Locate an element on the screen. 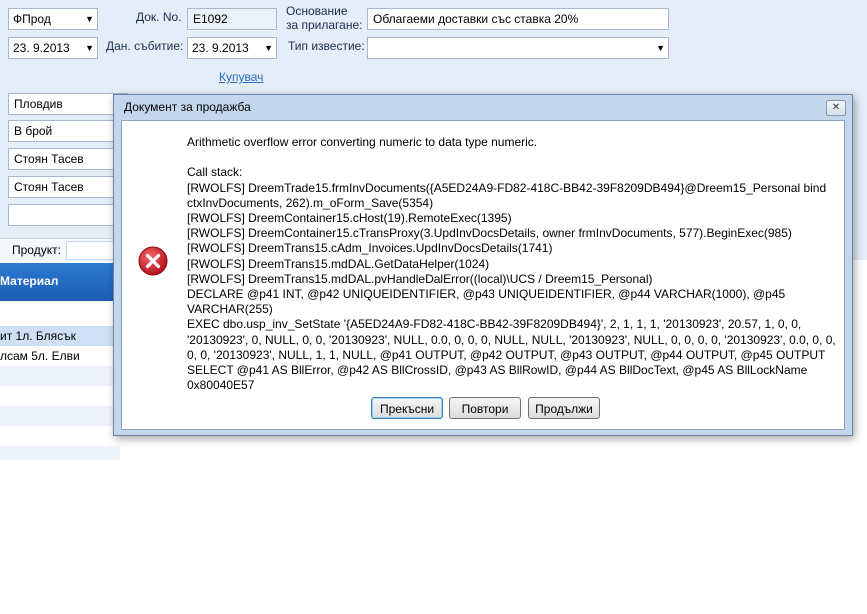 Image resolution: width=867 pixels, height=614 pixels. table-cell: ит 1л. Блясък is located at coordinates (38, 336).